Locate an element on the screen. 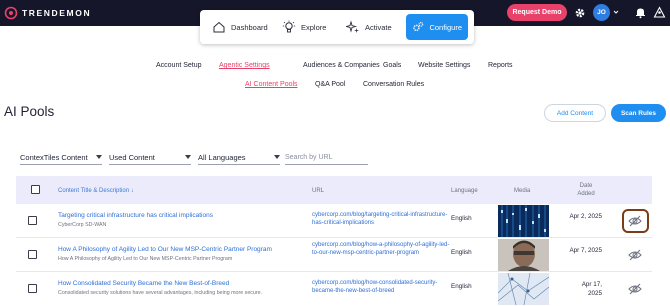  logo-mark-icon is located at coordinates (11, 13).